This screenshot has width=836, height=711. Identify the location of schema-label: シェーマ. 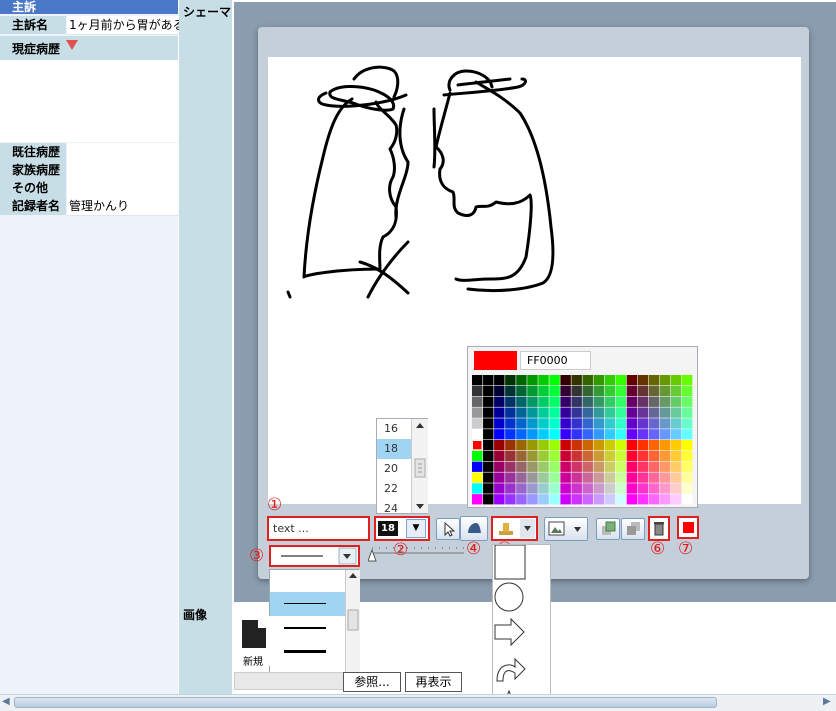
(207, 12).